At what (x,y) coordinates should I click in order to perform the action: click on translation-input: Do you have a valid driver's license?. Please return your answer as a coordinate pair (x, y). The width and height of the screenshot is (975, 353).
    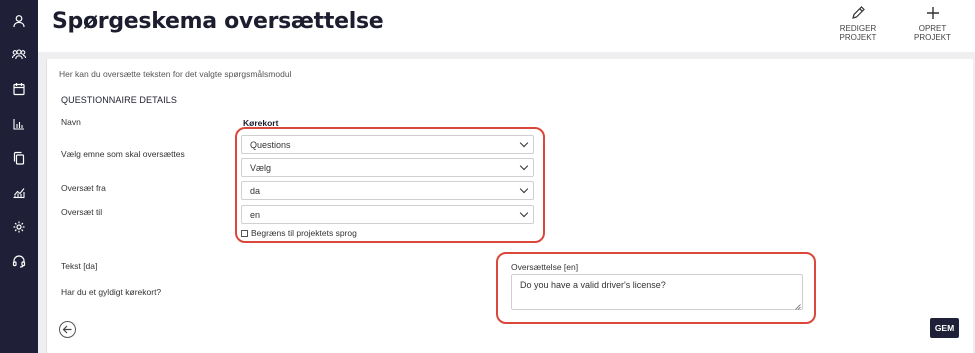
    Looking at the image, I should click on (657, 292).